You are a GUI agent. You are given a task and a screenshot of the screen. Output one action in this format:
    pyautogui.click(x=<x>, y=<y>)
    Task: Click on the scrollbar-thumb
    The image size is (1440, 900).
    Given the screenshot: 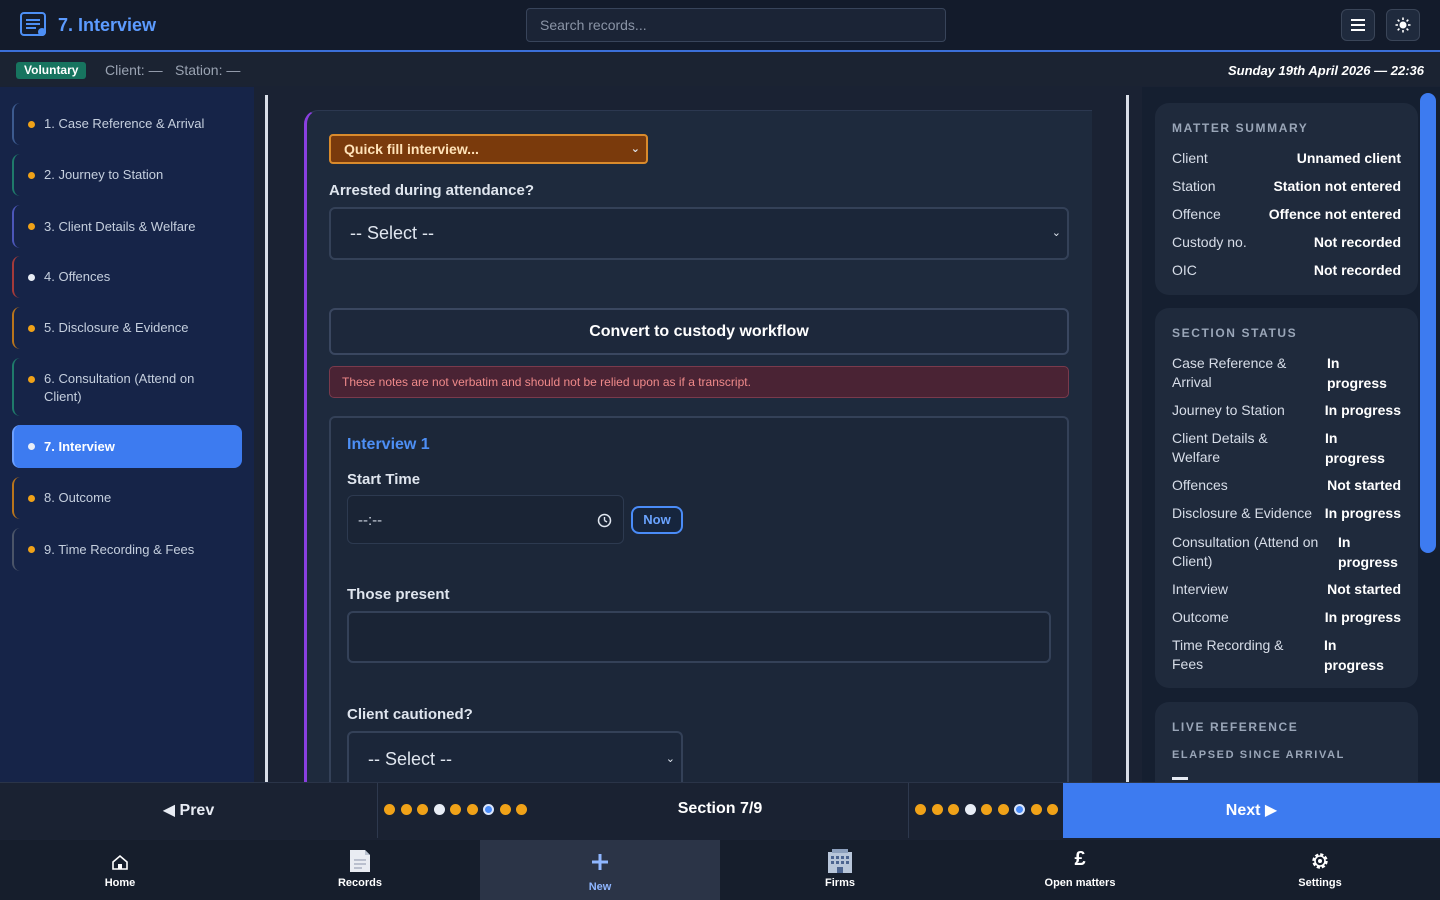 What is the action you would take?
    pyautogui.click(x=1428, y=323)
    